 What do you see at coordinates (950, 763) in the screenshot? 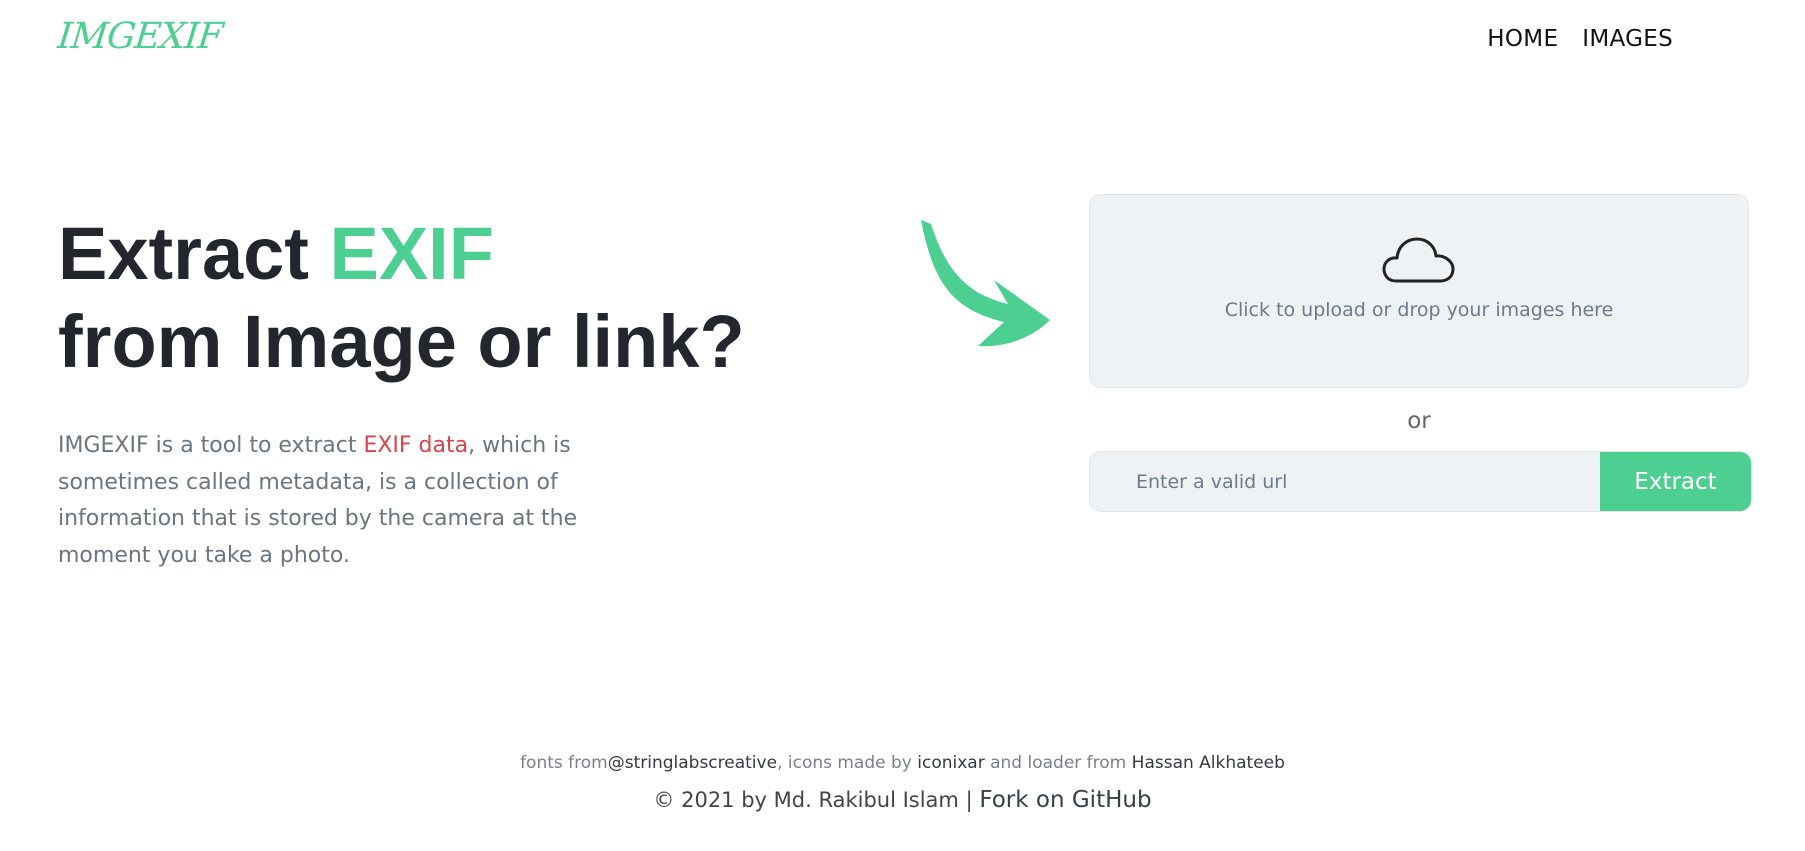
I see `icons-link: iconixar` at bounding box center [950, 763].